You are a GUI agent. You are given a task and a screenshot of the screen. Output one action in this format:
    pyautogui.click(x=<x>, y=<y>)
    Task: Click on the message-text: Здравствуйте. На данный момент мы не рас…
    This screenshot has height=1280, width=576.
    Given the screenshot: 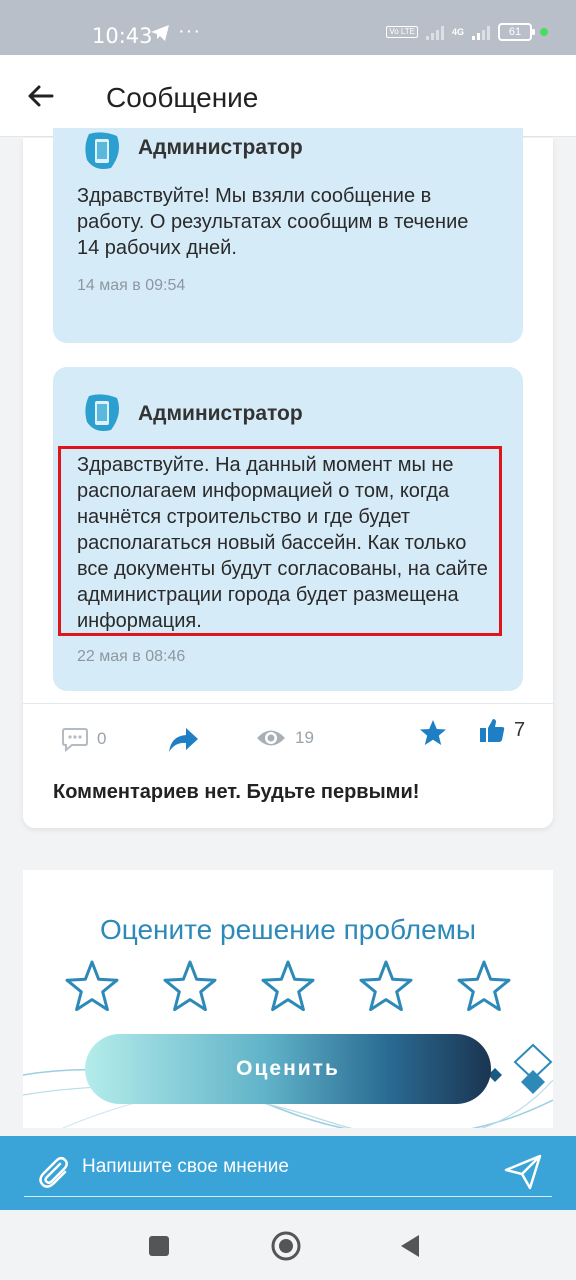 What is the action you would take?
    pyautogui.click(x=282, y=543)
    